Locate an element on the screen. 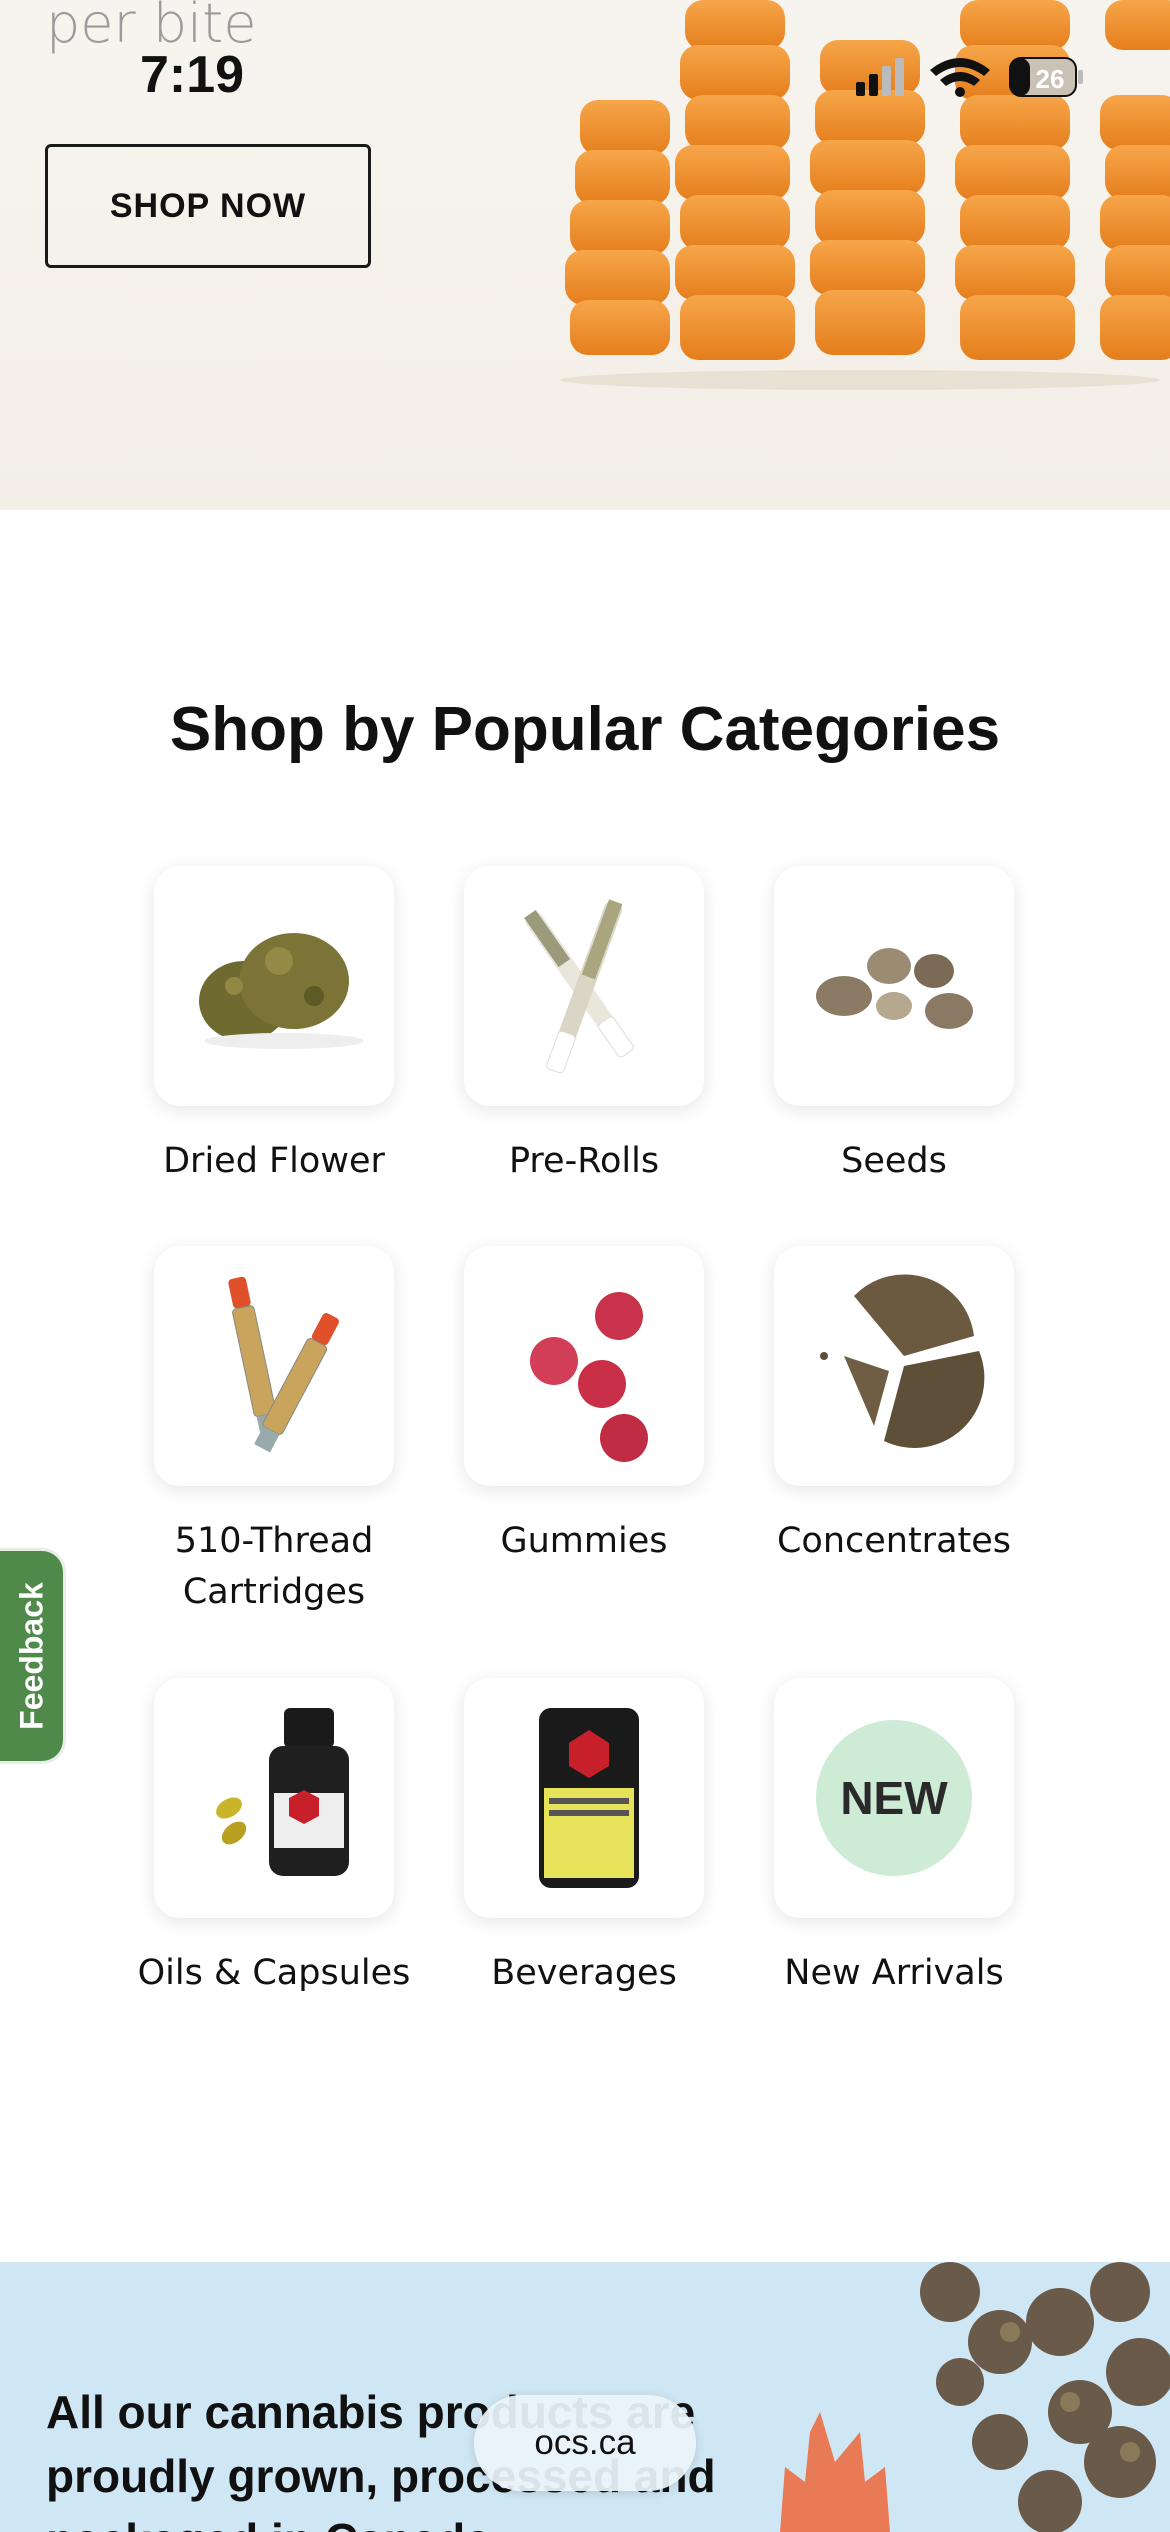 The height and width of the screenshot is (2532, 1170). category-beverages: Beverages is located at coordinates (584, 1838).